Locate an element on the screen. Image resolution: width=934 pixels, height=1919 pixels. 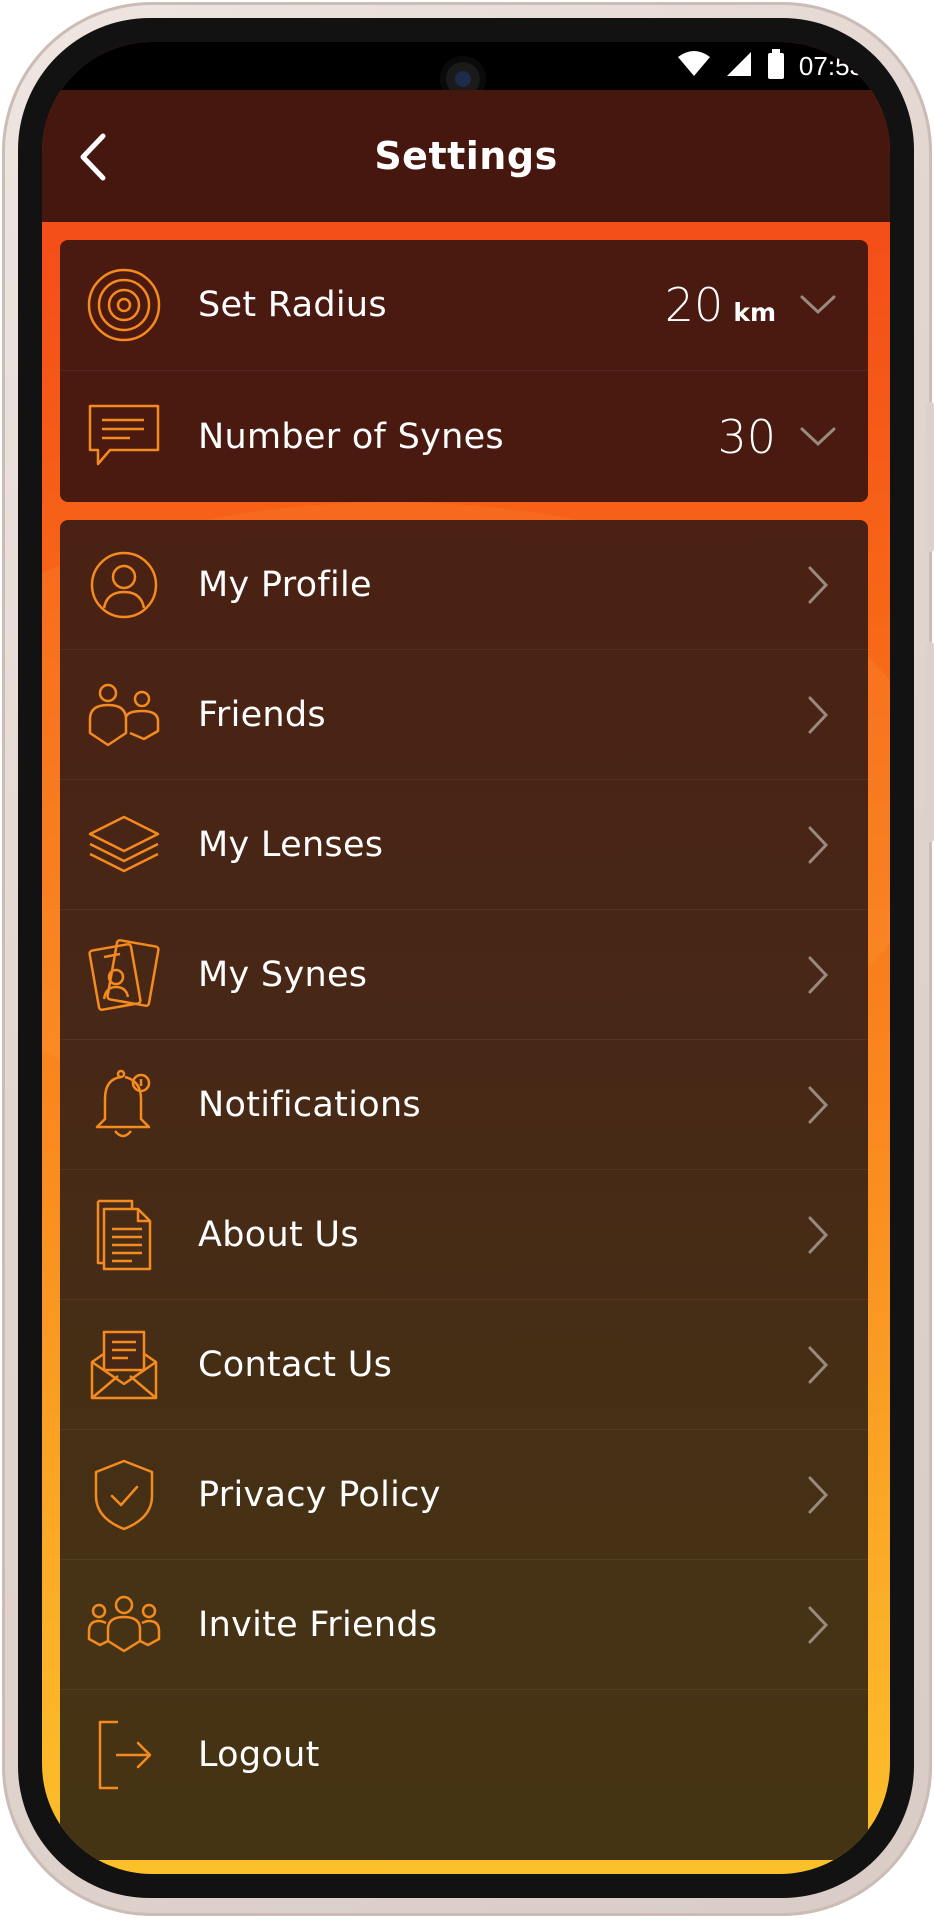
battery-icon is located at coordinates (776, 66).